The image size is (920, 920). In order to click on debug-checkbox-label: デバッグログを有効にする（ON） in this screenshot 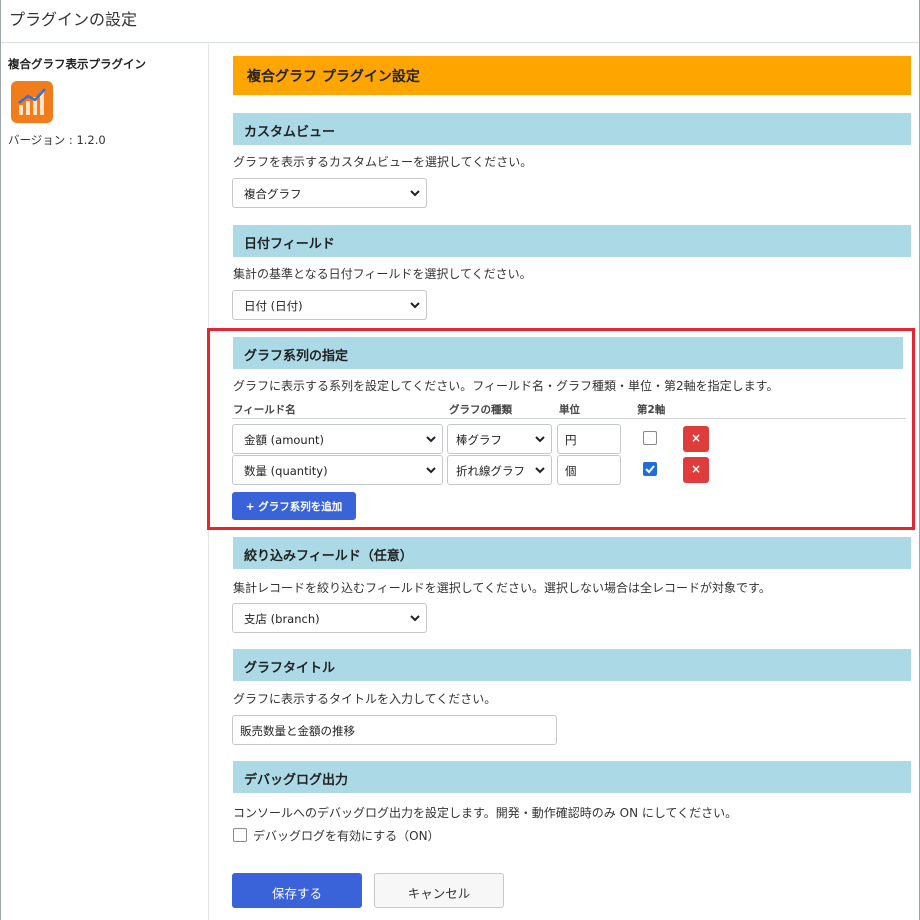, I will do `click(346, 835)`.